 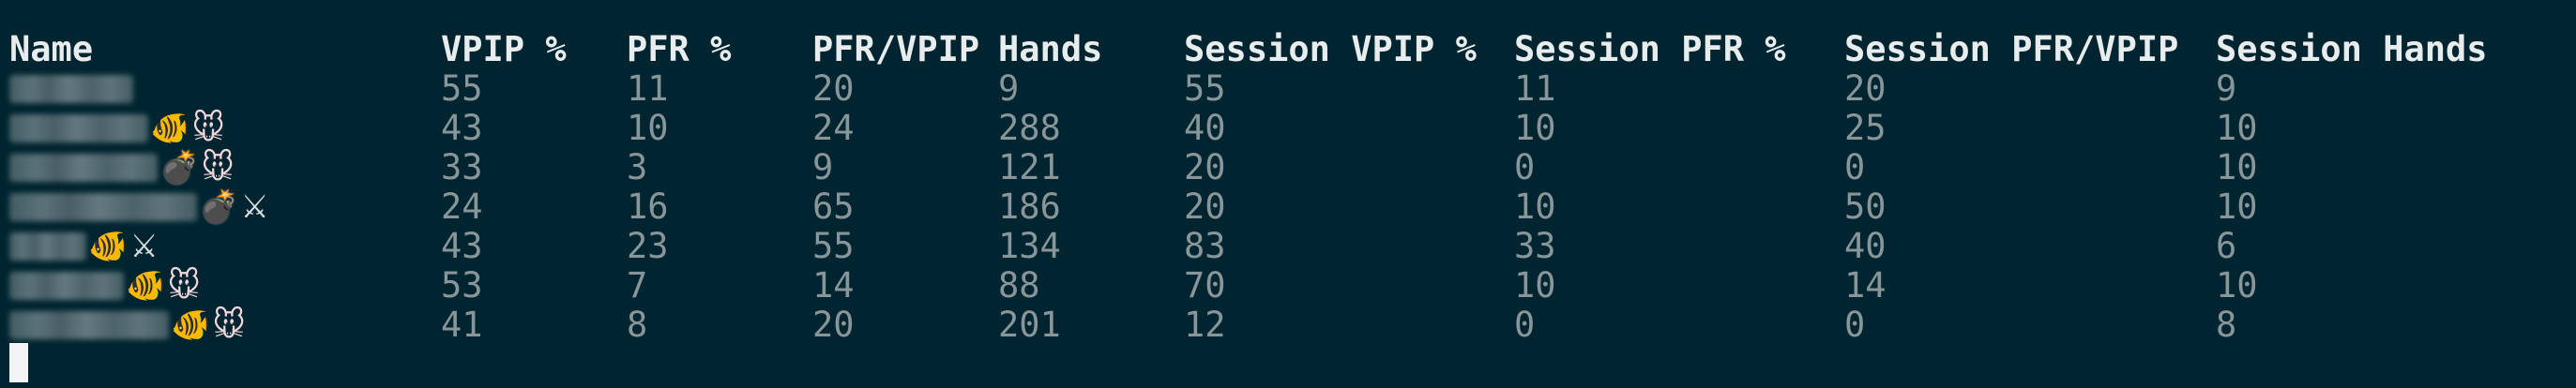 What do you see at coordinates (1288, 89) in the screenshot?
I see `table-row: 55 11 20 9 55 11 20 9` at bounding box center [1288, 89].